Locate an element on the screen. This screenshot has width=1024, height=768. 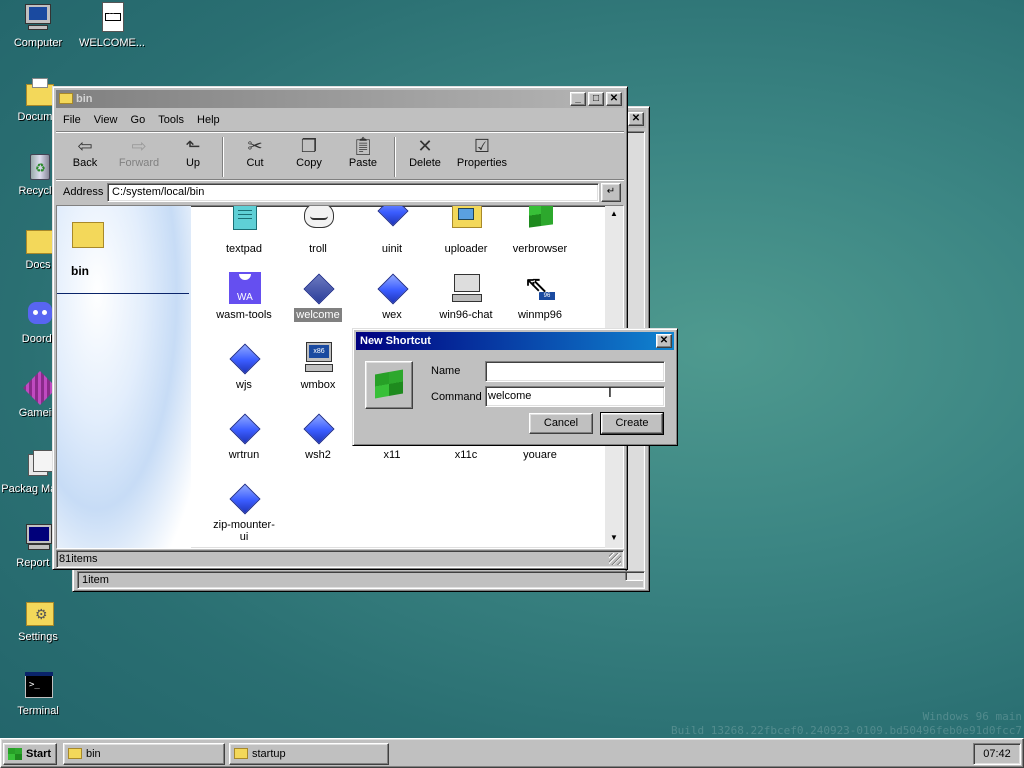
file-label: youare is located at coordinates (540, 455).